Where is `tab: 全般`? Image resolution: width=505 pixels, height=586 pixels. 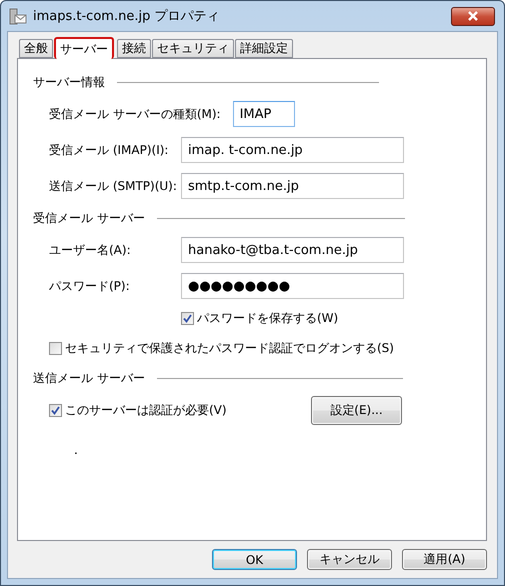
tab: 全般 is located at coordinates (36, 48).